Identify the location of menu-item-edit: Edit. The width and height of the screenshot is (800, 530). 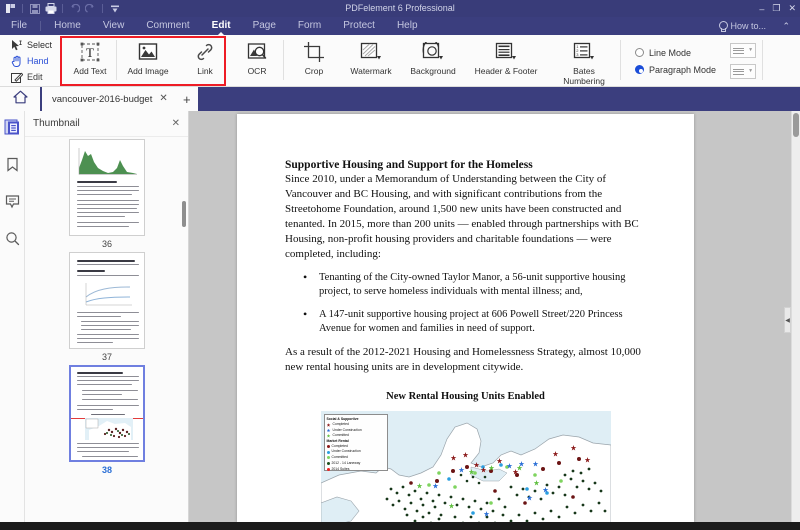
(221, 26).